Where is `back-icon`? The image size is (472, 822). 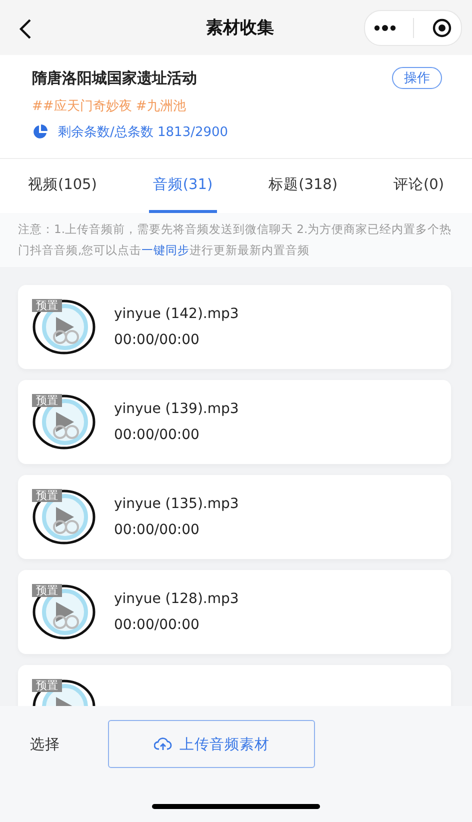 back-icon is located at coordinates (25, 29).